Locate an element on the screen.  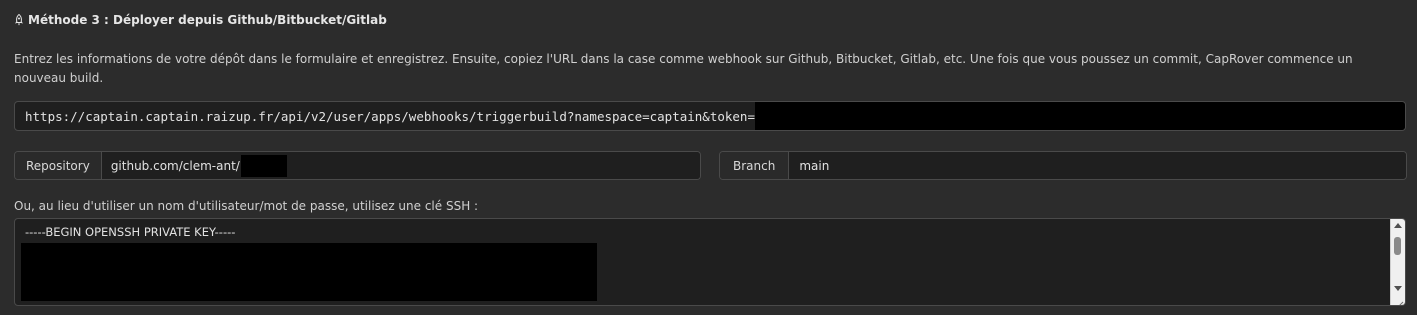
rocket-icon is located at coordinates (19, 20).